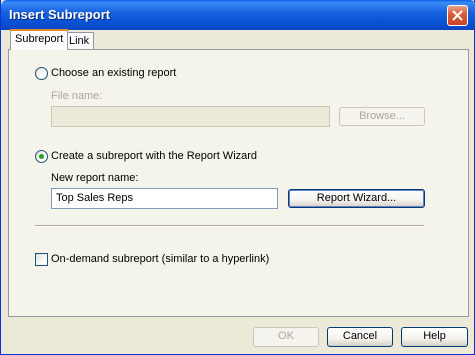  I want to click on cancel-button: Cancel, so click(360, 337).